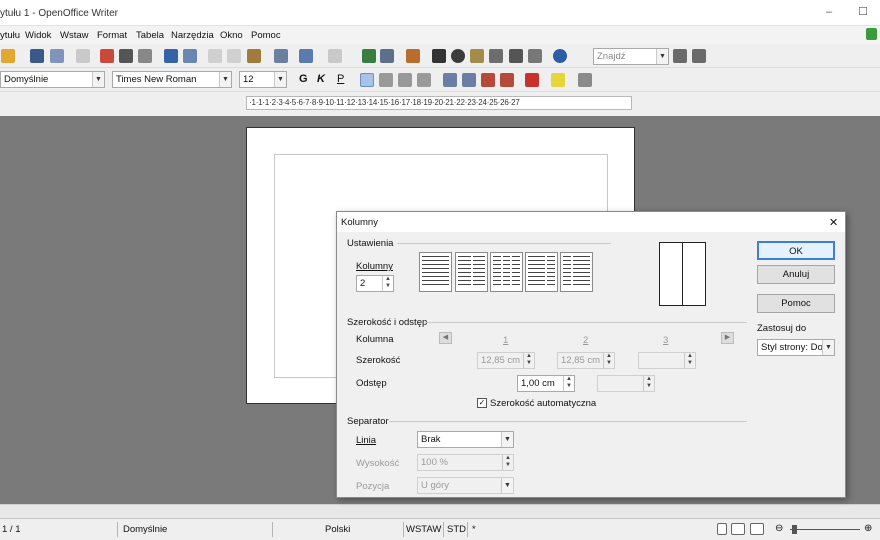 The width and height of the screenshot is (880, 540). What do you see at coordinates (727, 338) in the screenshot?
I see `next-column-button: ▶` at bounding box center [727, 338].